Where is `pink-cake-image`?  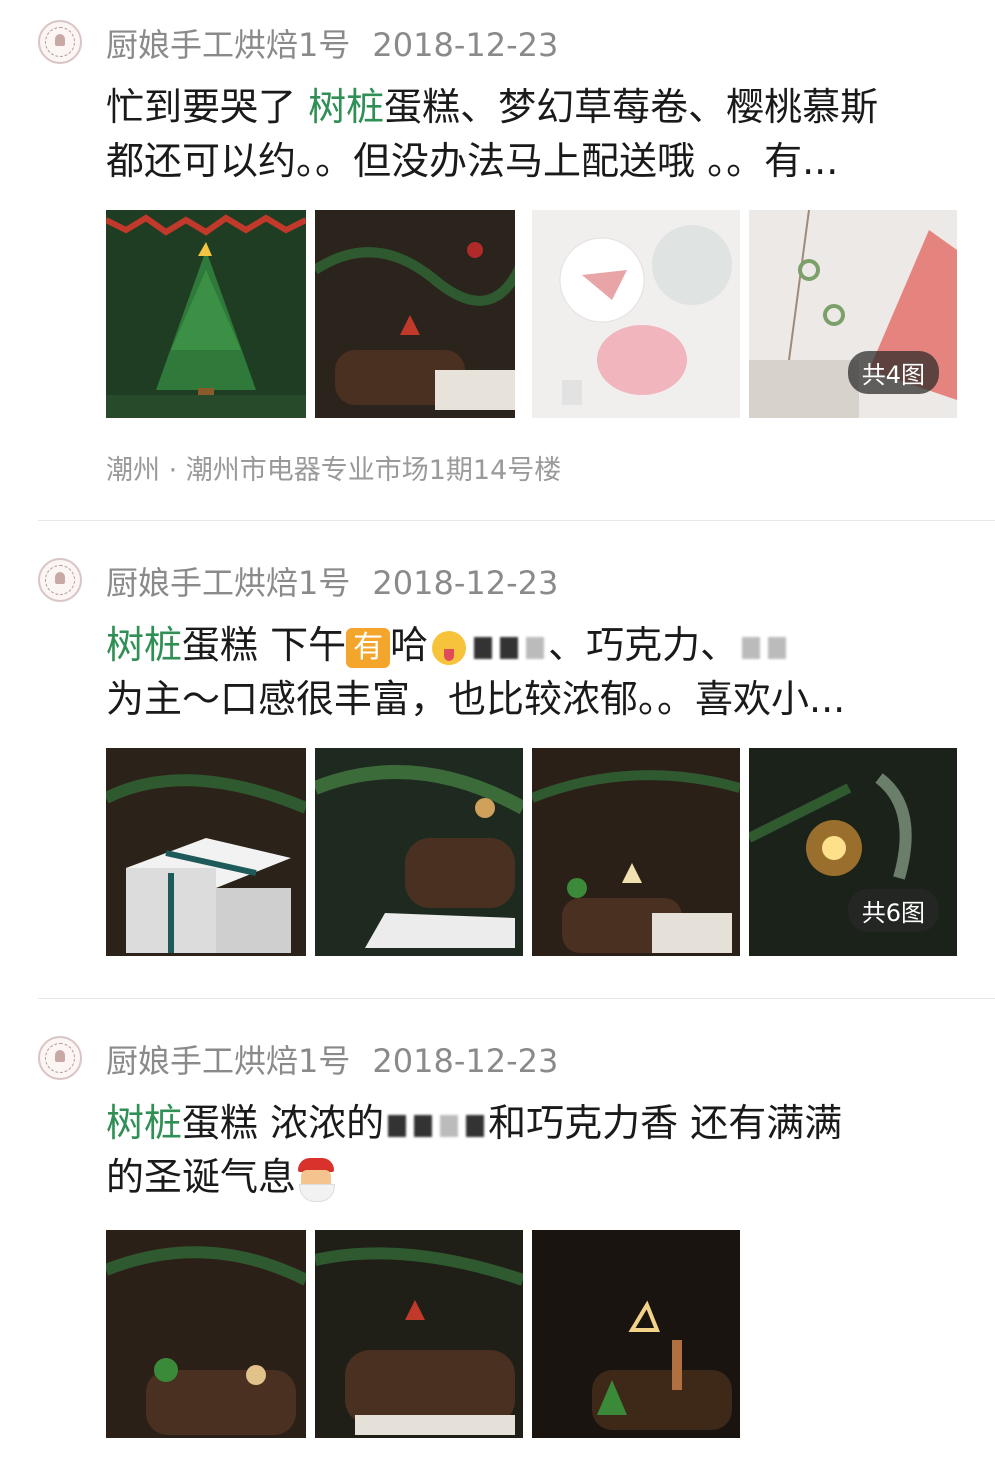 pink-cake-image is located at coordinates (636, 314).